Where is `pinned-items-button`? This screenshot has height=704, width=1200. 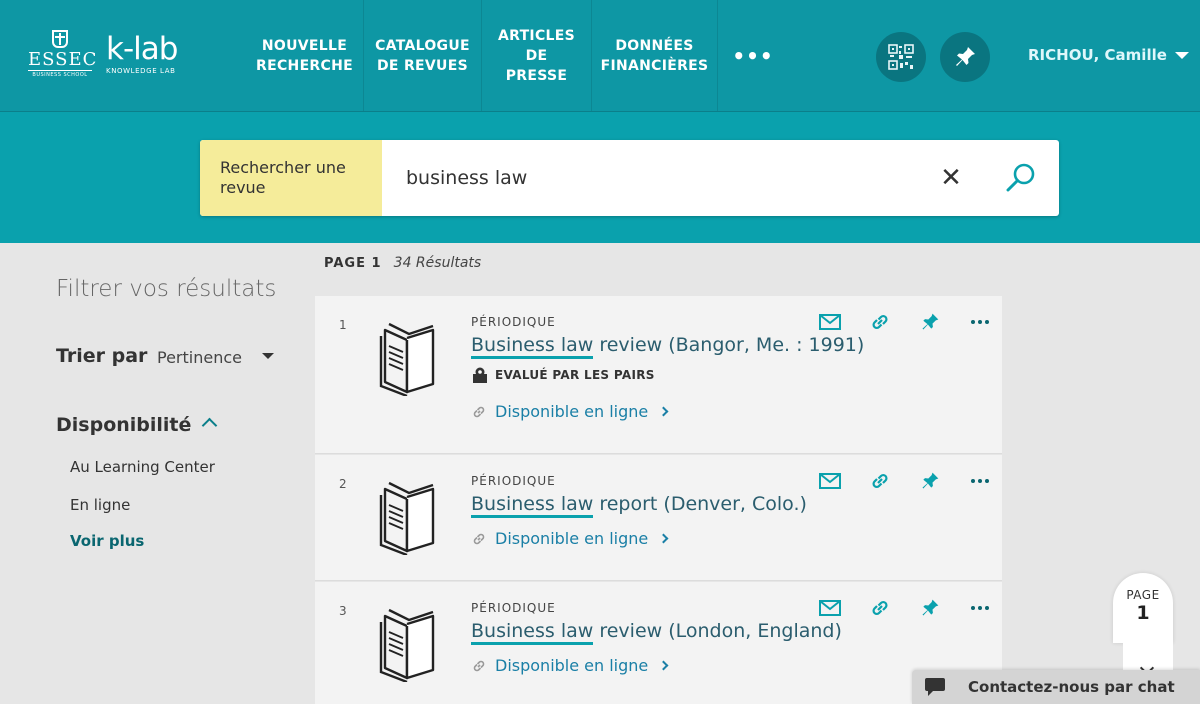
pinned-items-button is located at coordinates (965, 57).